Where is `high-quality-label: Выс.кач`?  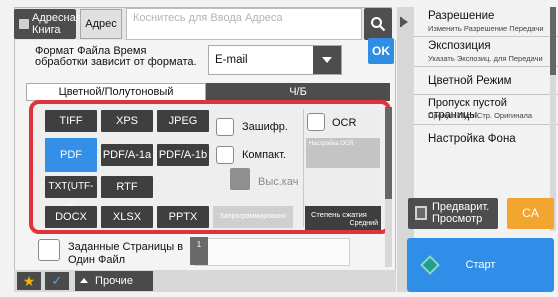 high-quality-label: Выс.кач is located at coordinates (278, 182).